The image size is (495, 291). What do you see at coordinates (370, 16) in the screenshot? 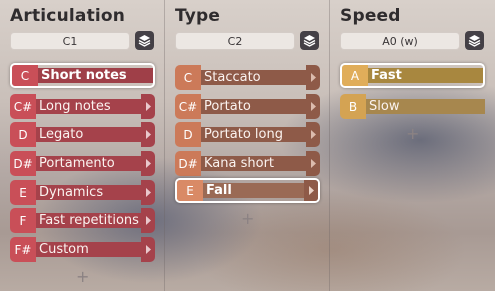
I see `column-title: Speed` at bounding box center [370, 16].